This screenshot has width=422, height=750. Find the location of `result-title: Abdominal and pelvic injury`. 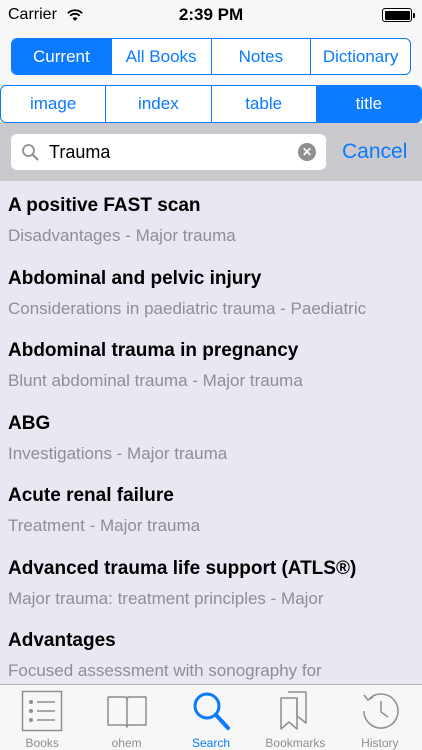

result-title: Abdominal and pelvic injury is located at coordinates (135, 278).